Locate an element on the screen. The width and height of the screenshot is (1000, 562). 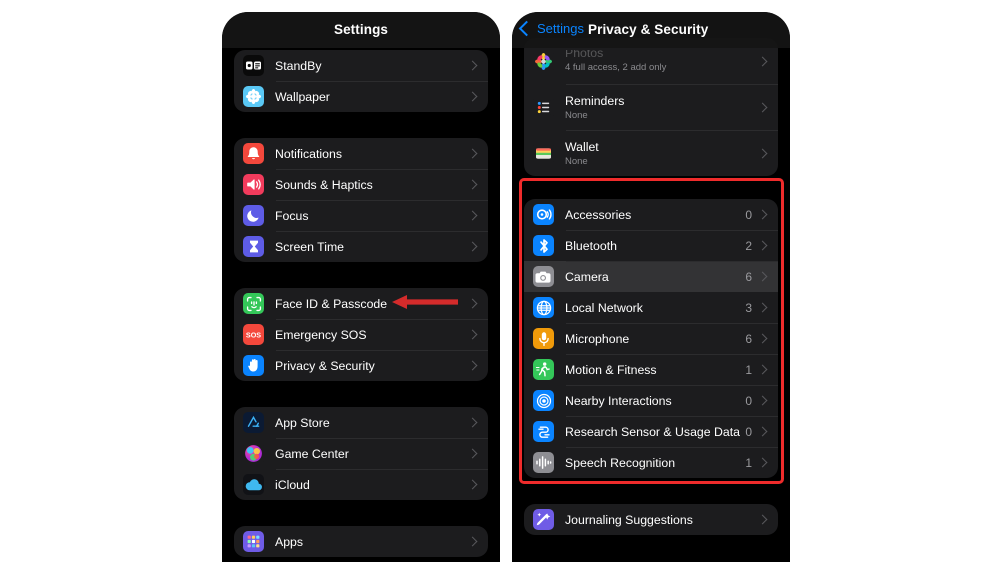
list-item-label: Reminders is located at coordinates (595, 100).